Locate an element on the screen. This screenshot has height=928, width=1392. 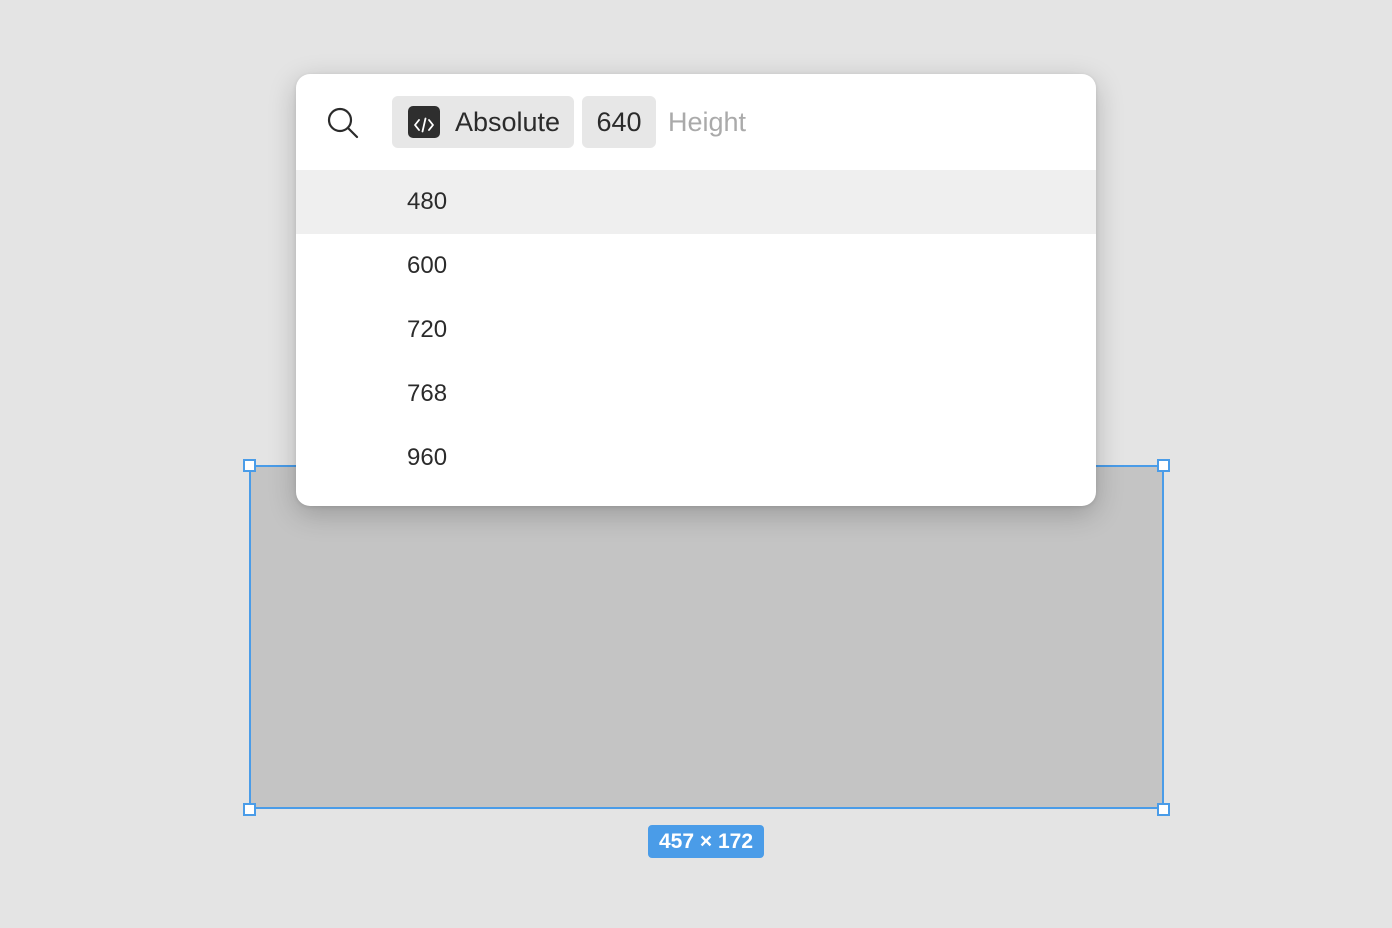
option-600: 600 is located at coordinates (696, 266).